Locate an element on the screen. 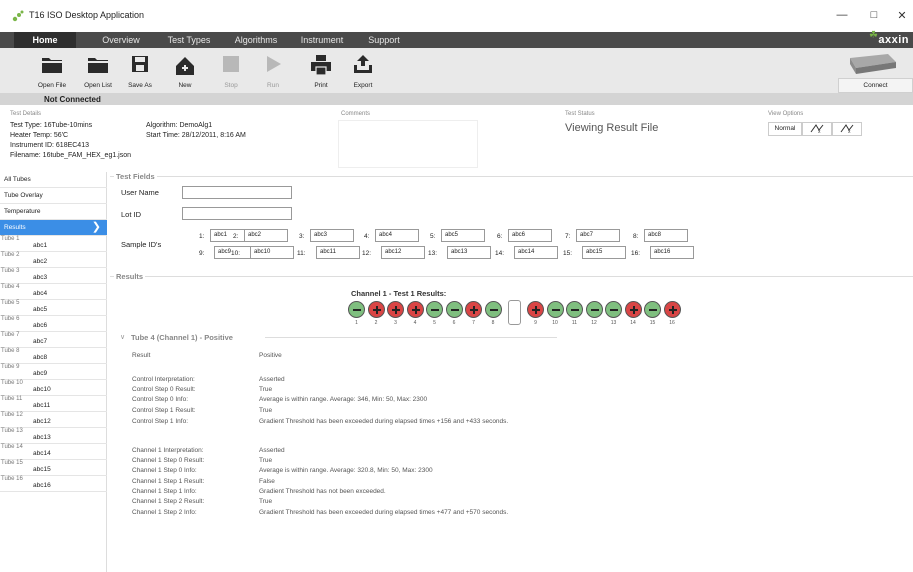  new-test-button: New is located at coordinates (185, 71).